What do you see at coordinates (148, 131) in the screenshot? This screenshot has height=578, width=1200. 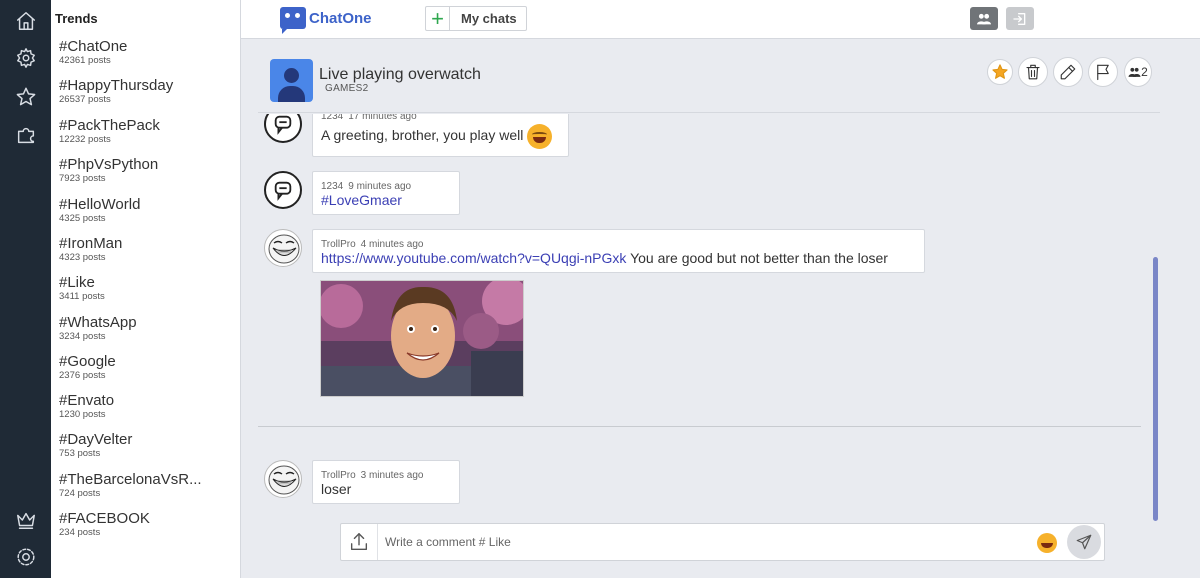 I see `trend-item: #PackThePack 12232 posts` at bounding box center [148, 131].